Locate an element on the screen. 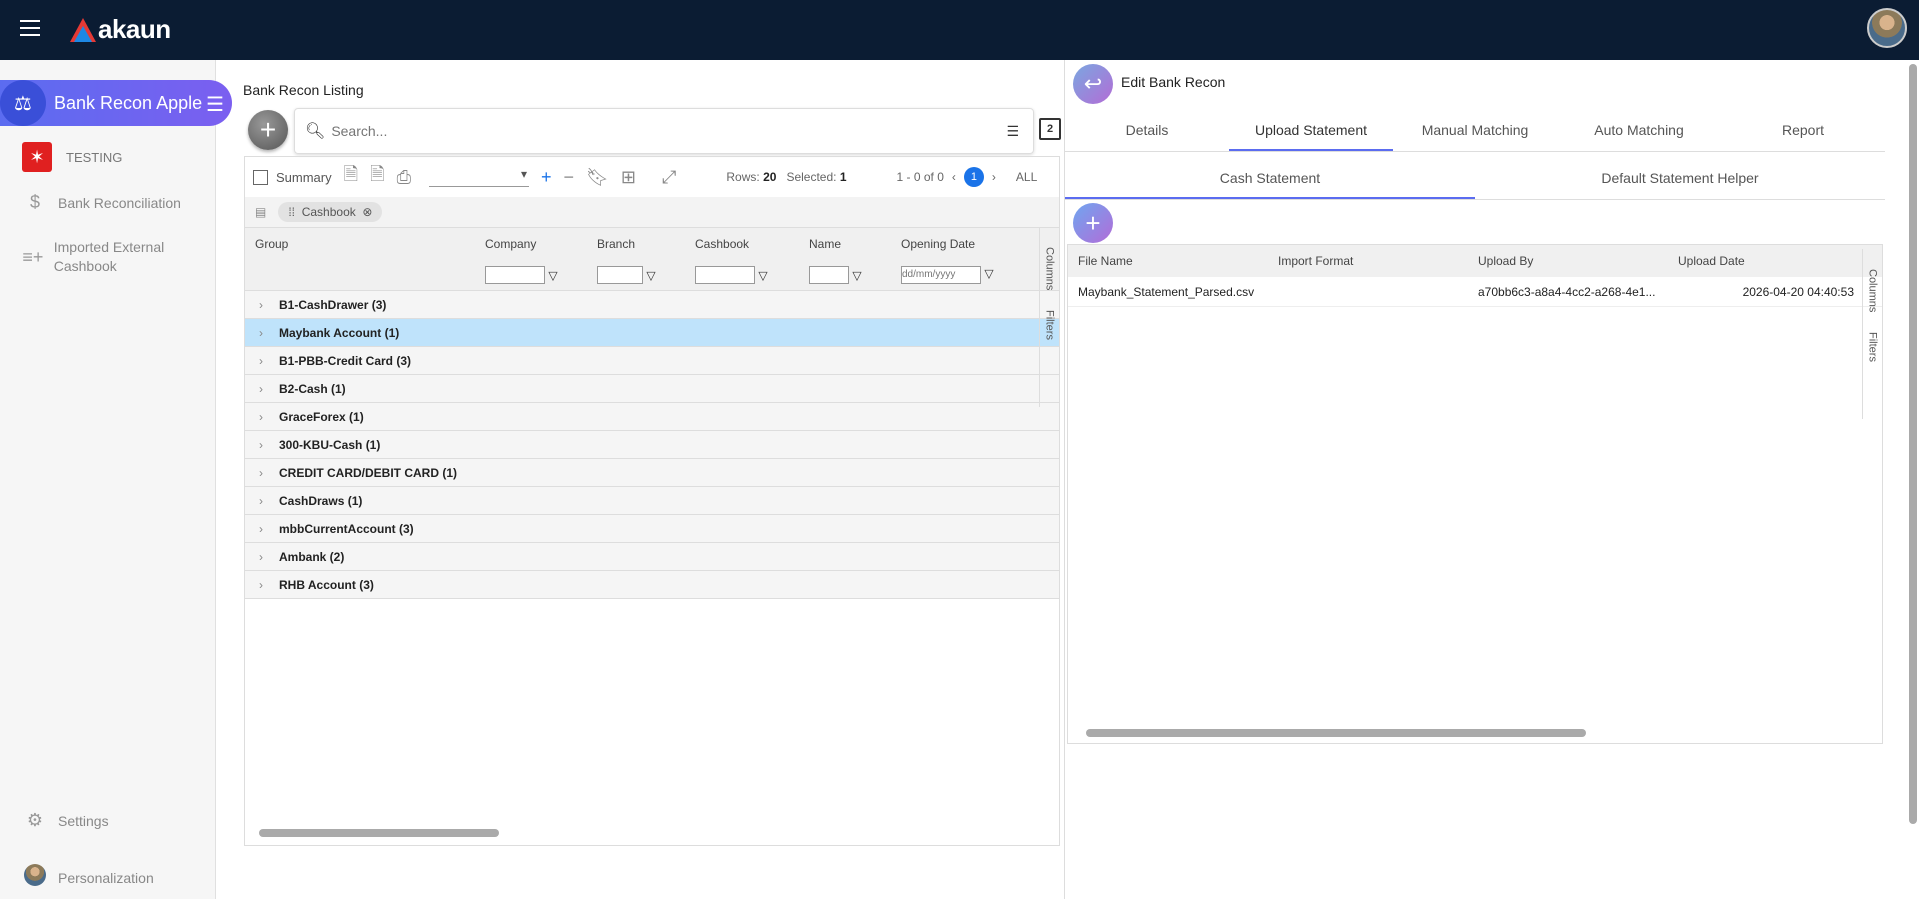 This screenshot has height=899, width=1919. sidebar-item-settings: ⚙ Settings is located at coordinates (65, 820).